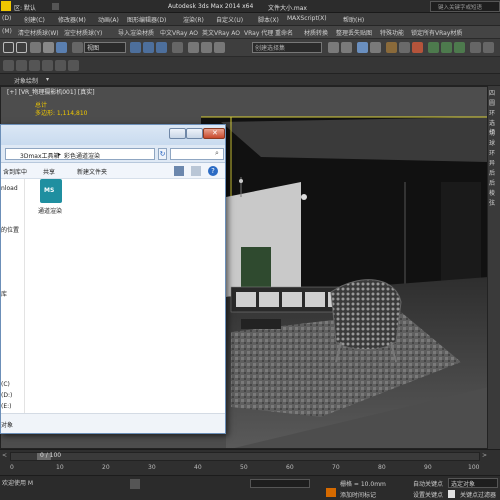 This screenshot has width=500, height=500. What do you see at coordinates (51, 199) in the screenshot?
I see `file-item: MS 通道渲染` at bounding box center [51, 199].